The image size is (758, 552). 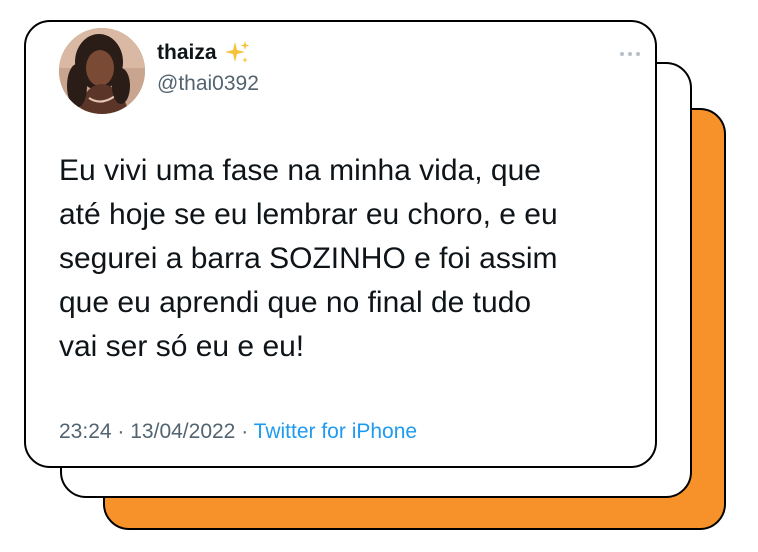 What do you see at coordinates (308, 258) in the screenshot?
I see `tweet-text-line: segurei a barra SOZINHO e foi assim` at bounding box center [308, 258].